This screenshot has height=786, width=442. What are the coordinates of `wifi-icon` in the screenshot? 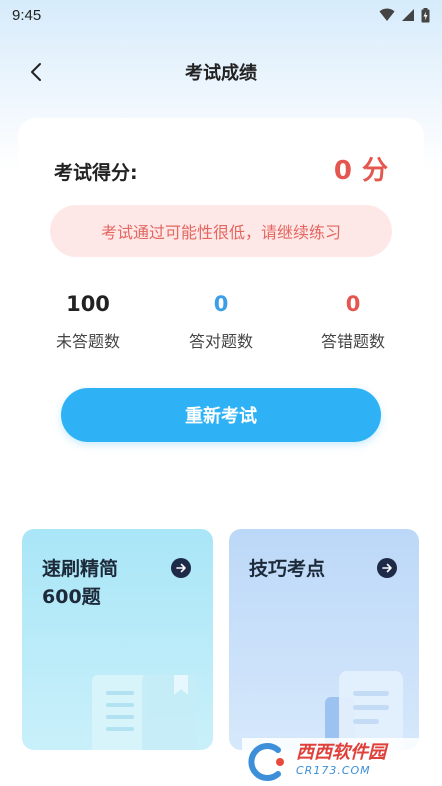 It's located at (387, 14).